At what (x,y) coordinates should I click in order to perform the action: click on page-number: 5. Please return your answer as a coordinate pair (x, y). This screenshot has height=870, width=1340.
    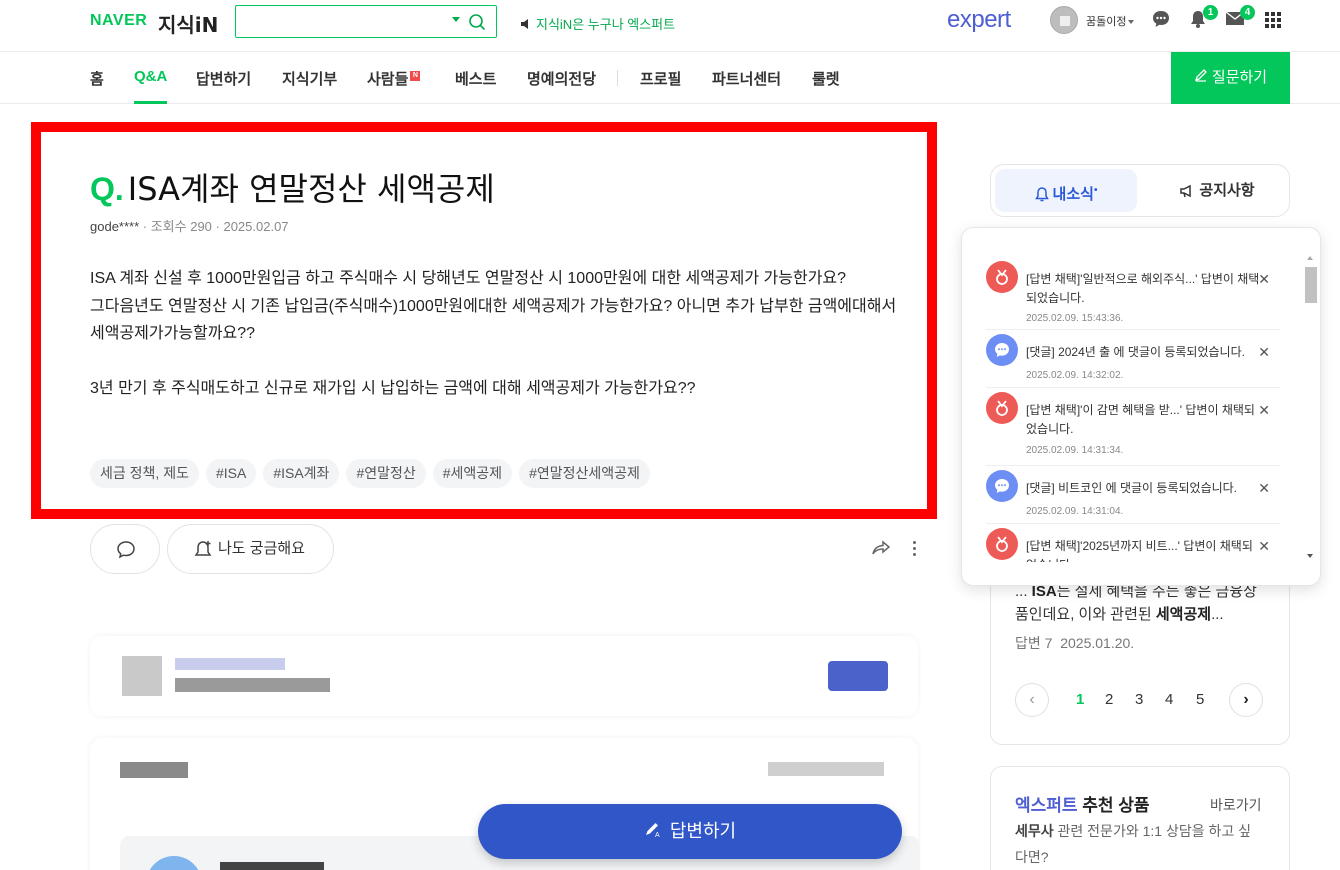
    Looking at the image, I should click on (1200, 699).